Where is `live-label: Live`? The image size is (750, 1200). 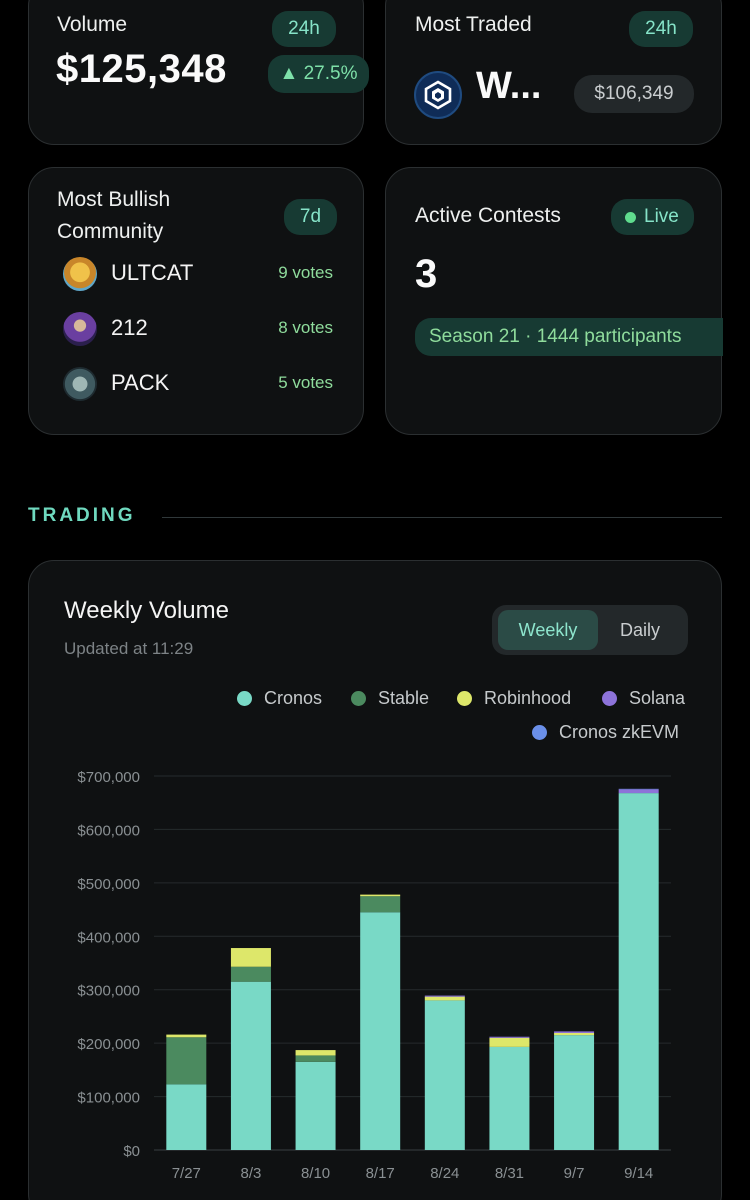 live-label: Live is located at coordinates (661, 216).